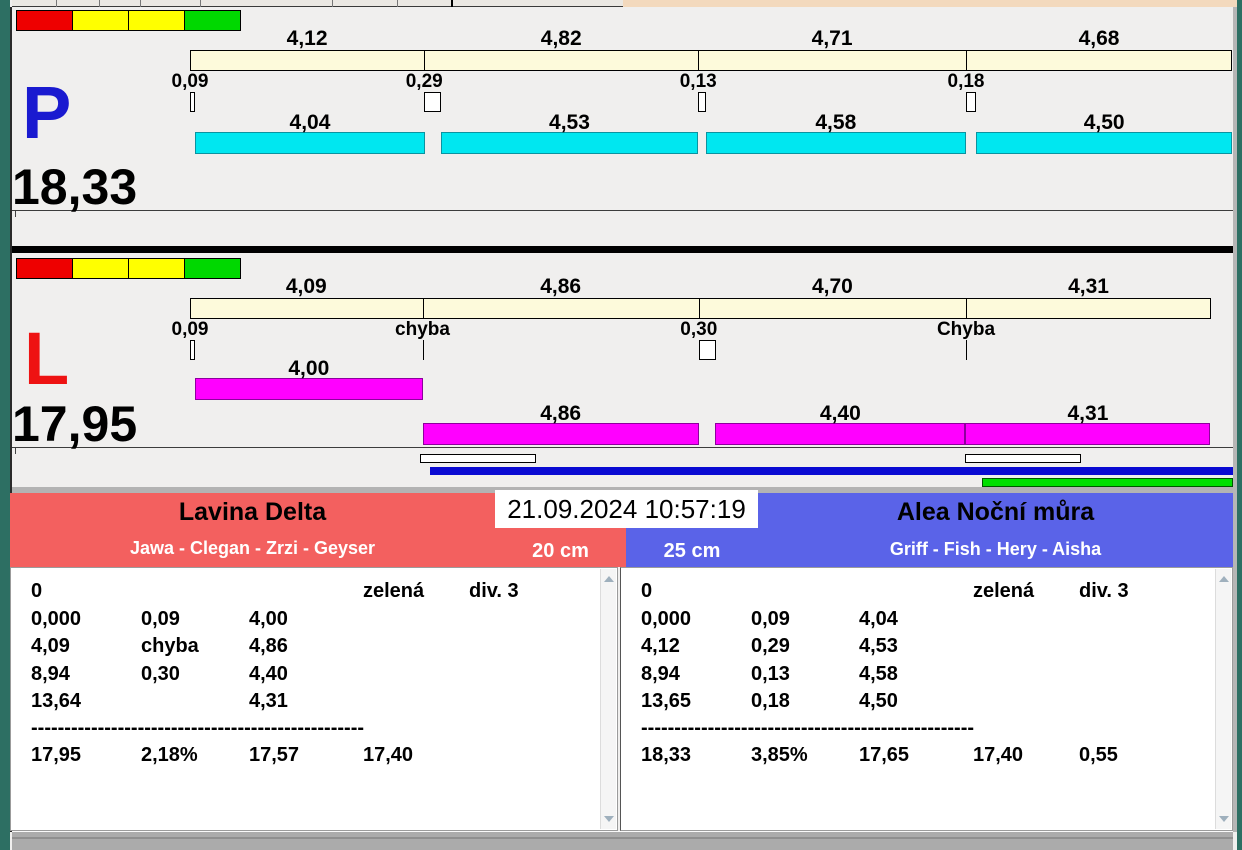 The width and height of the screenshot is (1242, 850). Describe the element at coordinates (561, 286) in the screenshot. I see `split-time-label: 4,86` at that location.